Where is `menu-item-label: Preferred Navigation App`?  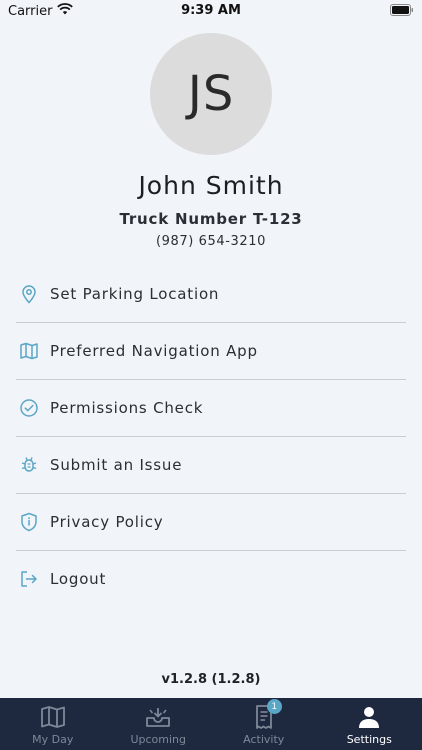 menu-item-label: Preferred Navigation App is located at coordinates (154, 351).